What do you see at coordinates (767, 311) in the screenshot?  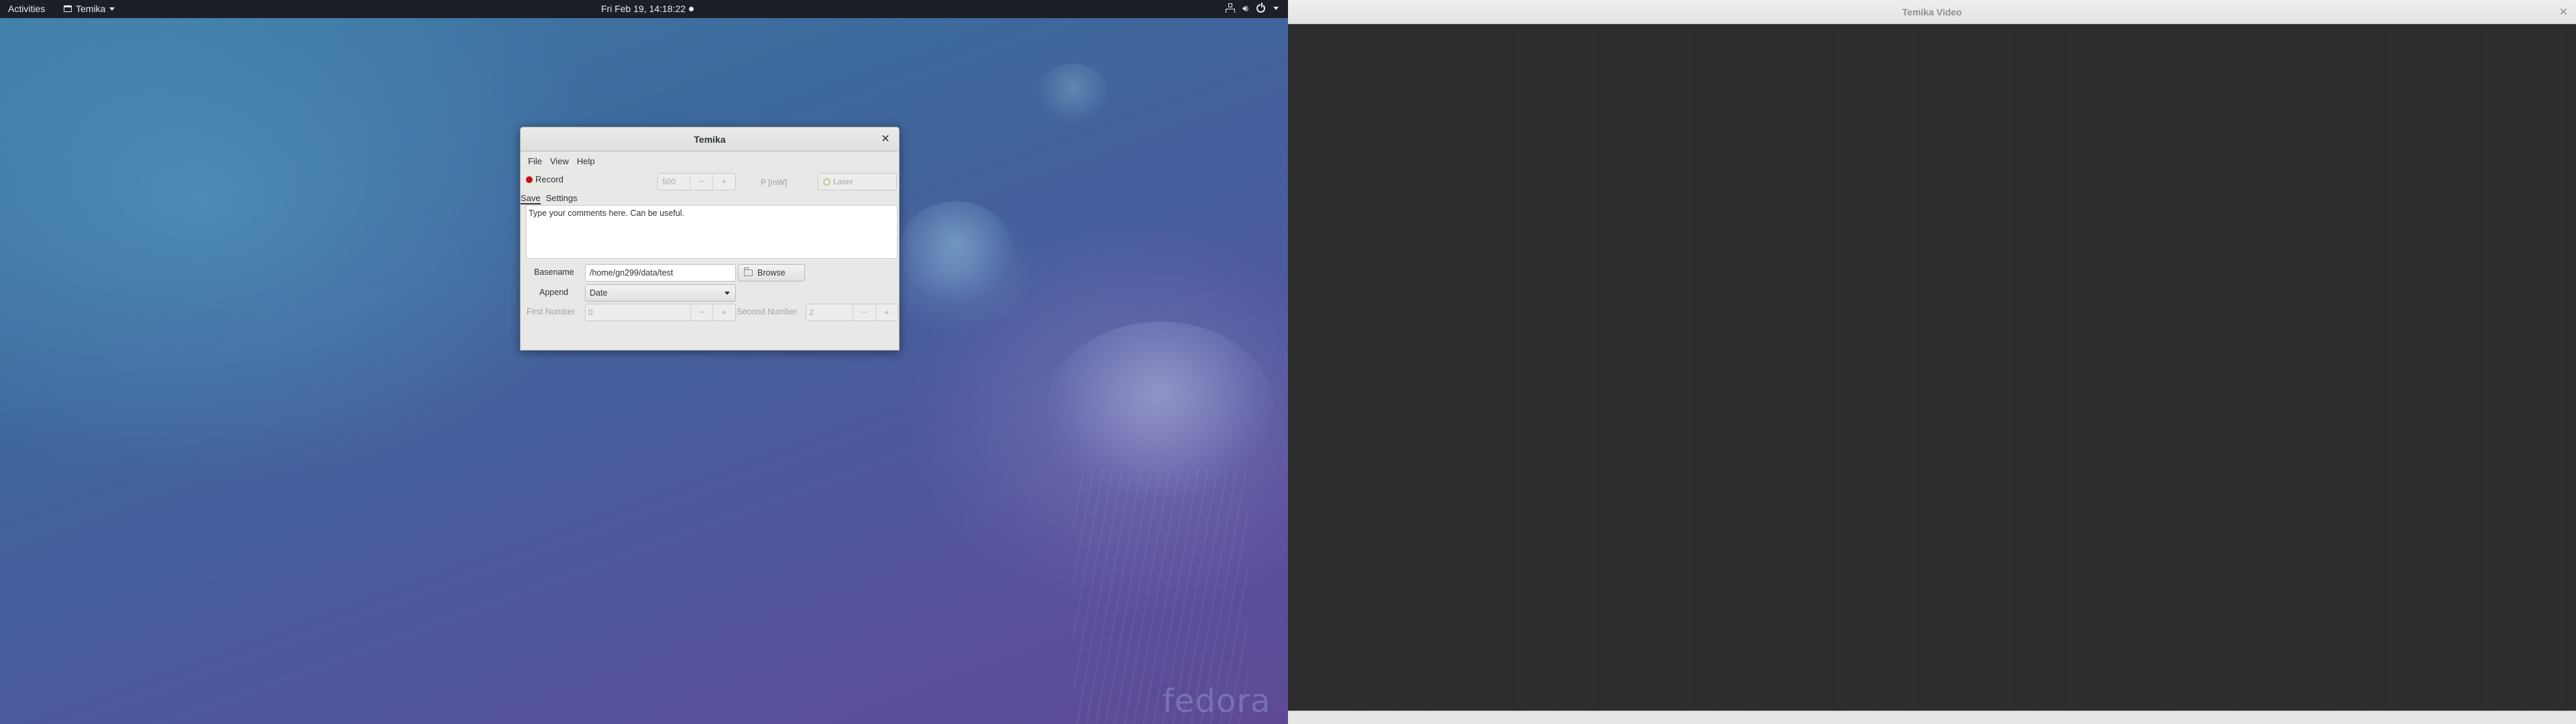 I see `second-number-label: Second Number` at bounding box center [767, 311].